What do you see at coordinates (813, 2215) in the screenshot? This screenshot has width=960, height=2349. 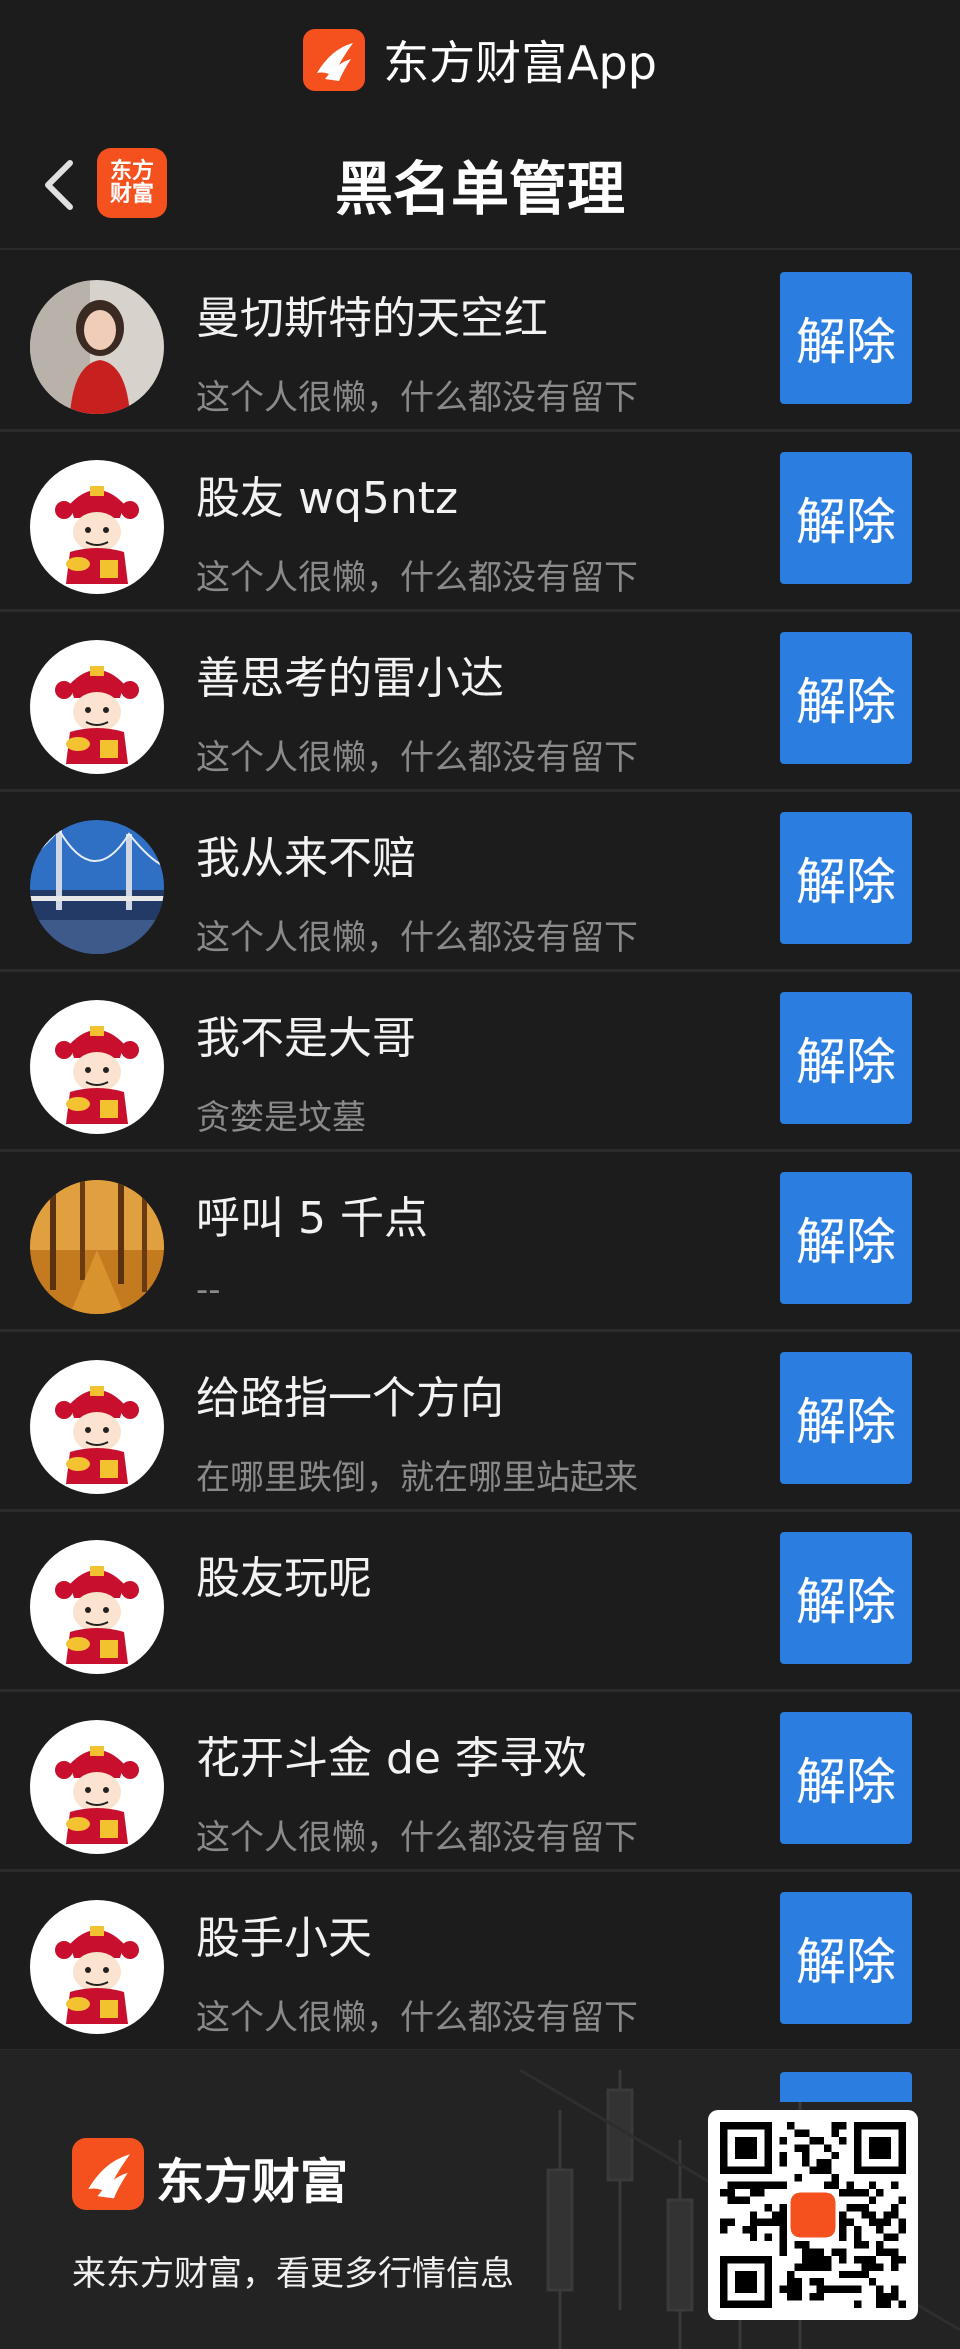 I see `qr-code-icon` at bounding box center [813, 2215].